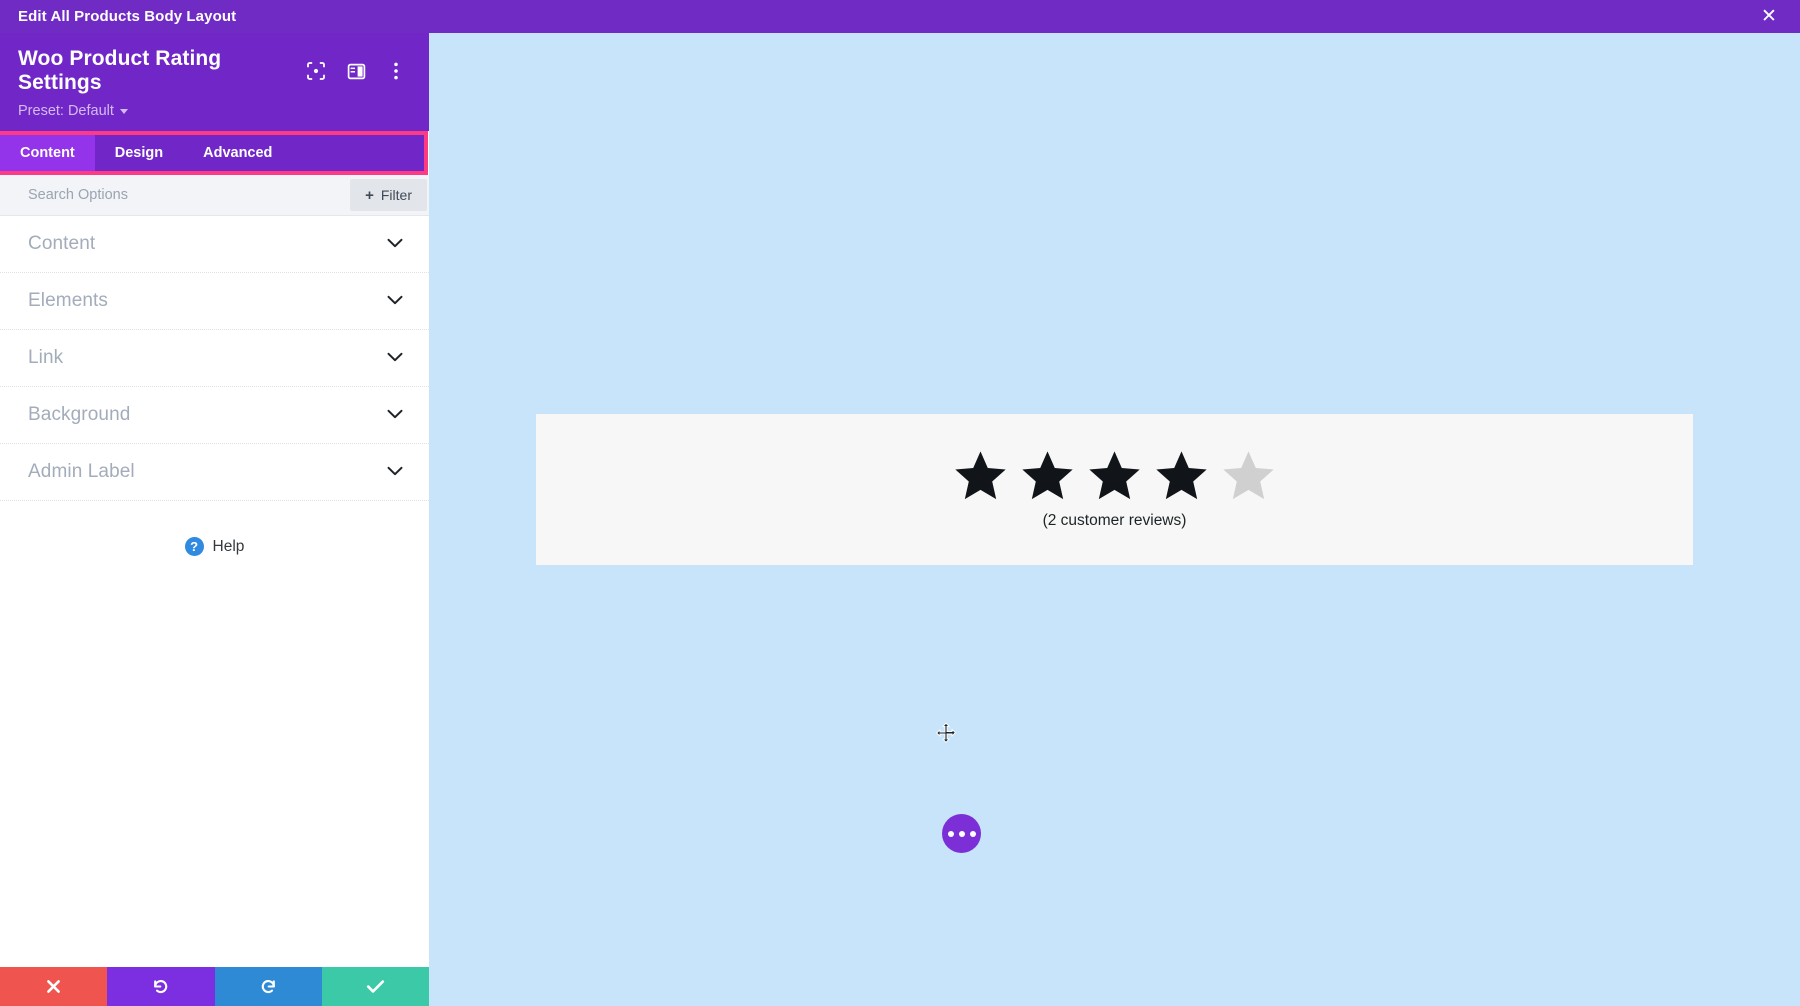 The image size is (1800, 1006). I want to click on section-label: Link, so click(46, 357).